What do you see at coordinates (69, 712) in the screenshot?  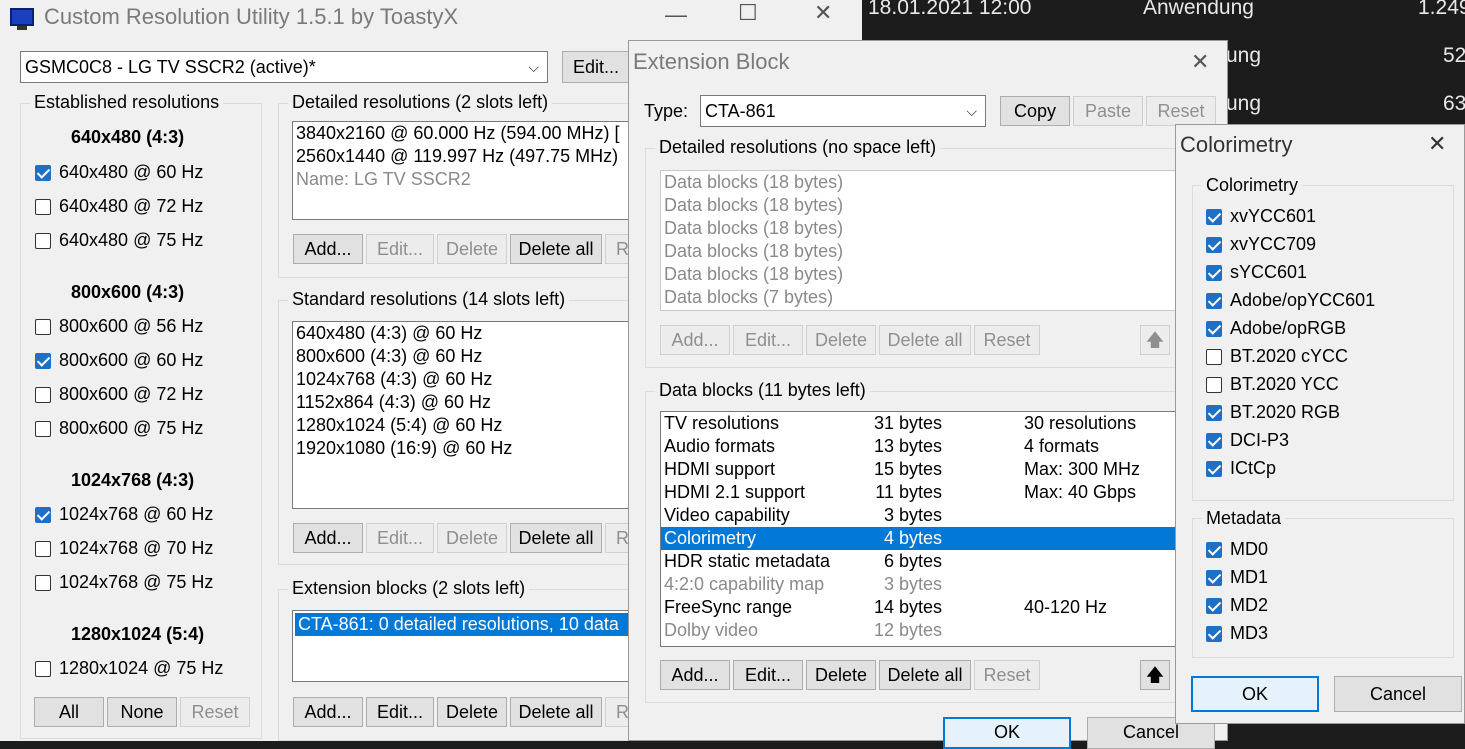 I see `all-button: All` at bounding box center [69, 712].